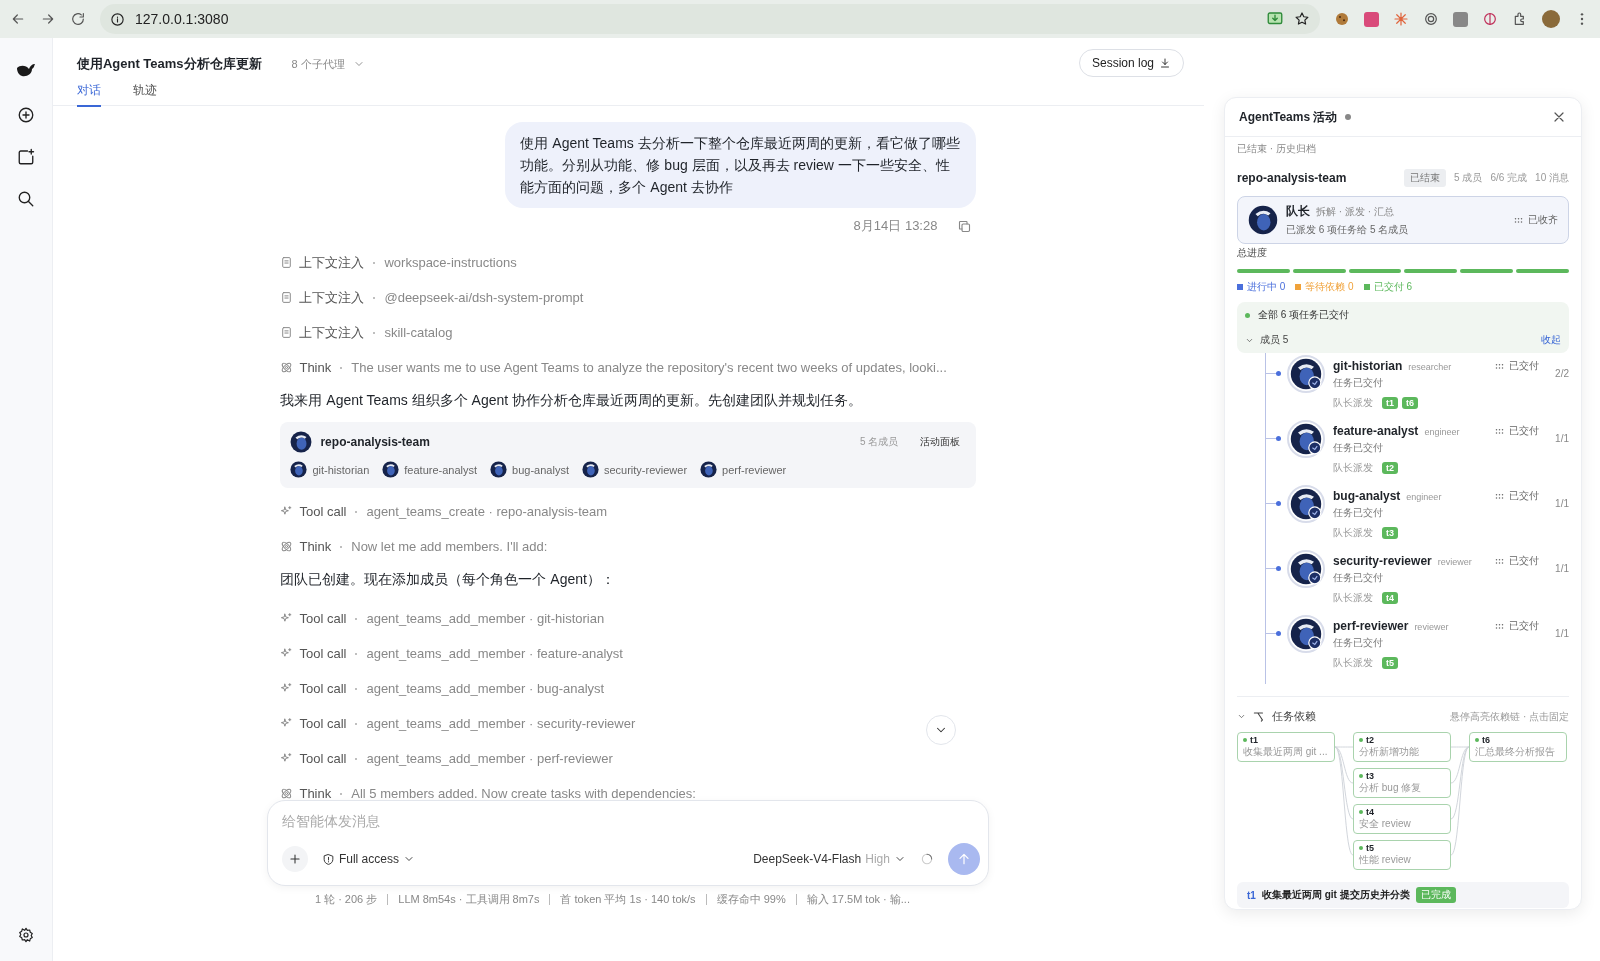 This screenshot has width=1600, height=961. I want to click on shield-icon, so click(328, 859).